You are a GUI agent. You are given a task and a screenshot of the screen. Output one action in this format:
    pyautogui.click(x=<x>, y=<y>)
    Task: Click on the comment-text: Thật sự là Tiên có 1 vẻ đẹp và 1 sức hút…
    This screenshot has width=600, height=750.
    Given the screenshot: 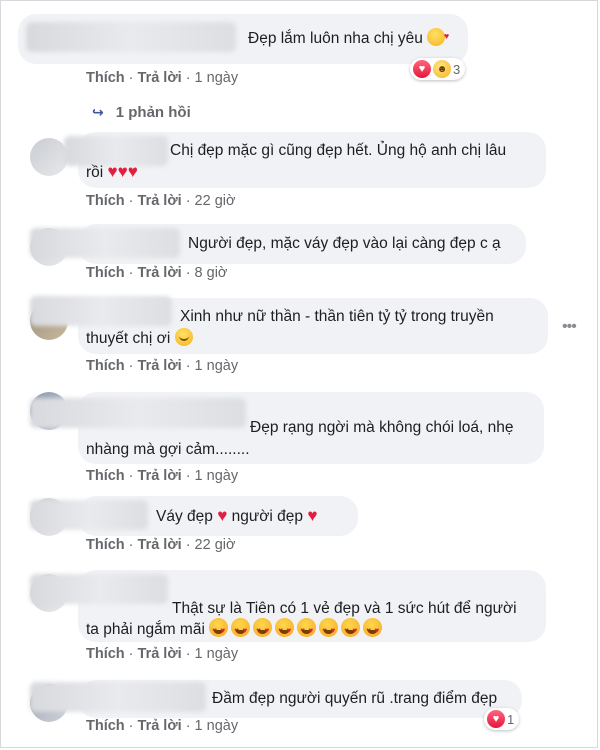 What is the action you would take?
    pyautogui.click(x=344, y=608)
    